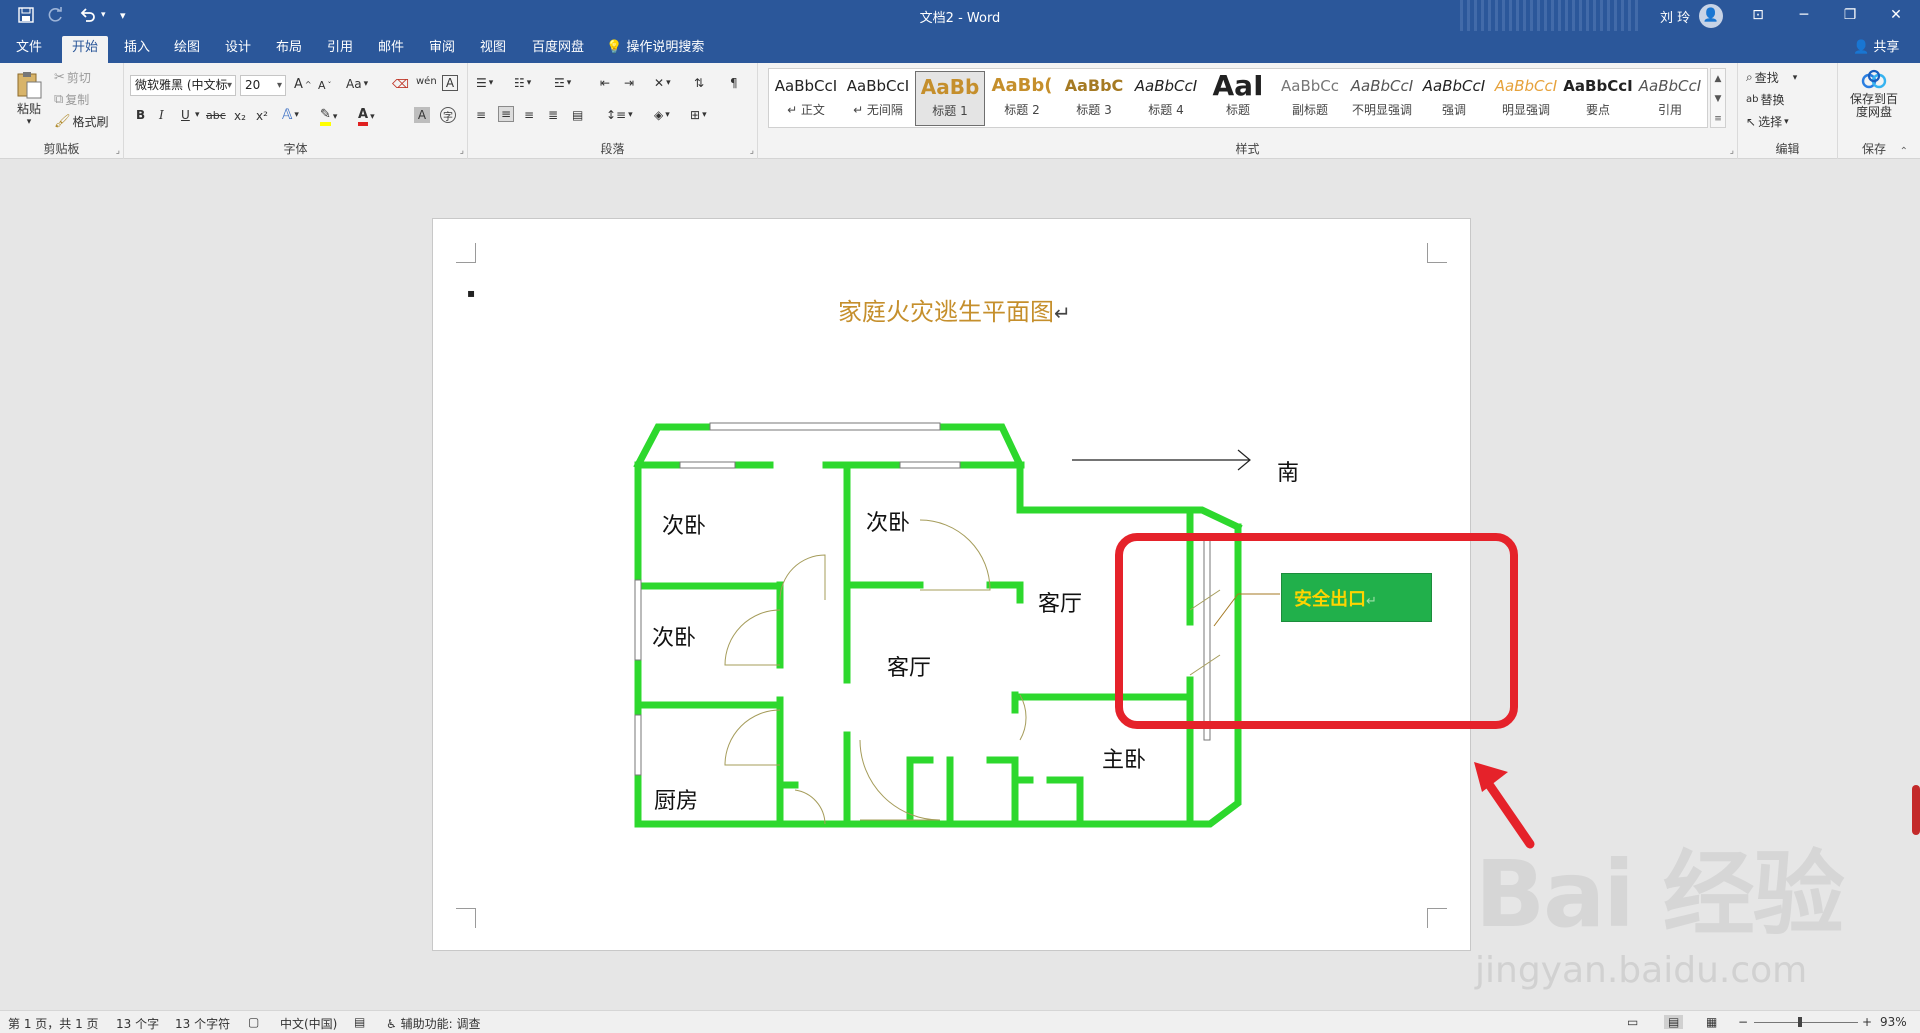 The width and height of the screenshot is (1920, 1033). What do you see at coordinates (1711, 16) in the screenshot?
I see `avatar: 👤` at bounding box center [1711, 16].